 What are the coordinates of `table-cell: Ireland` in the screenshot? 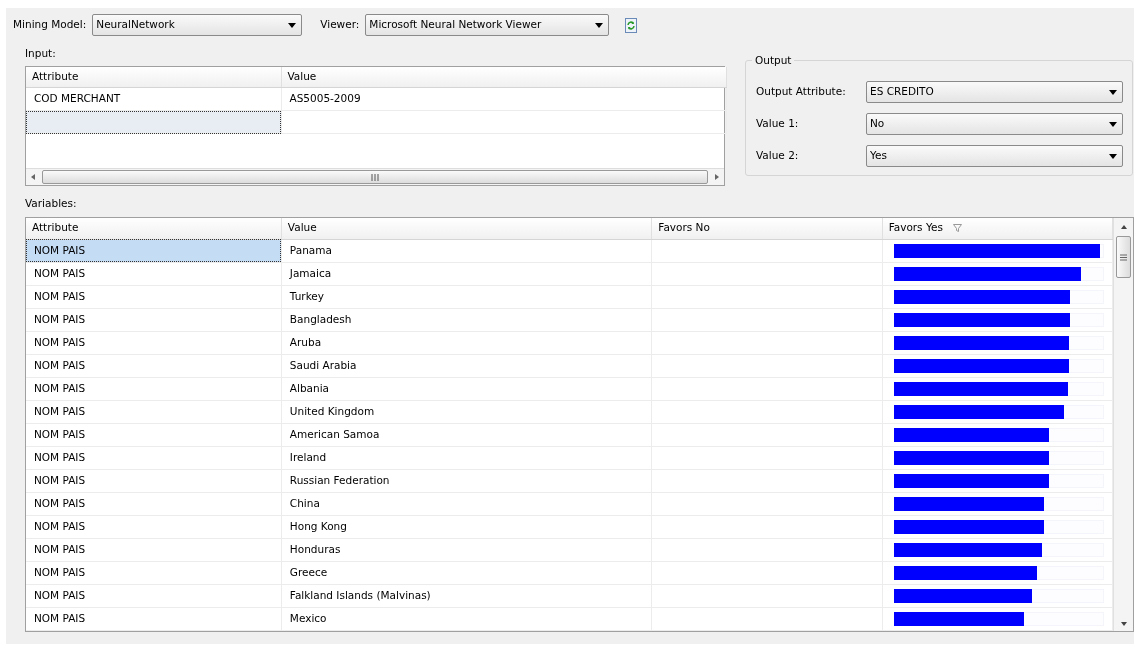 It's located at (466, 457).